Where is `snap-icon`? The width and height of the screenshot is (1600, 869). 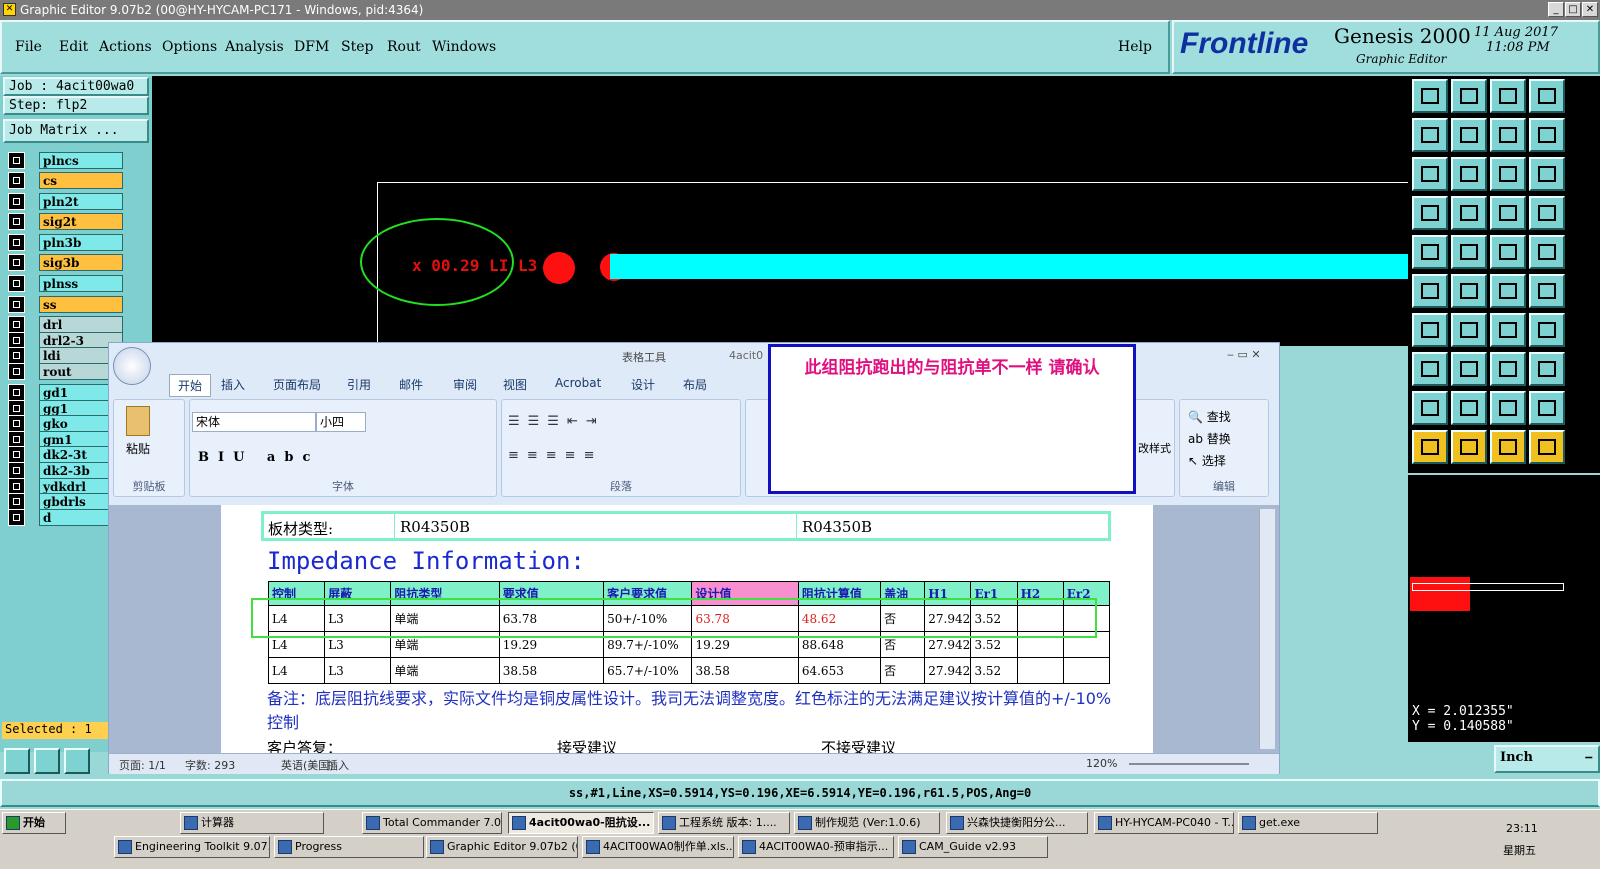 snap-icon is located at coordinates (1508, 213).